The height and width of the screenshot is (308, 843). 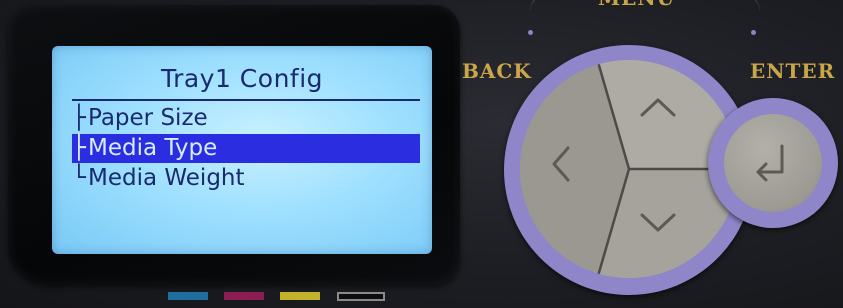 What do you see at coordinates (79, 178) in the screenshot?
I see `tree-end-icon: └` at bounding box center [79, 178].